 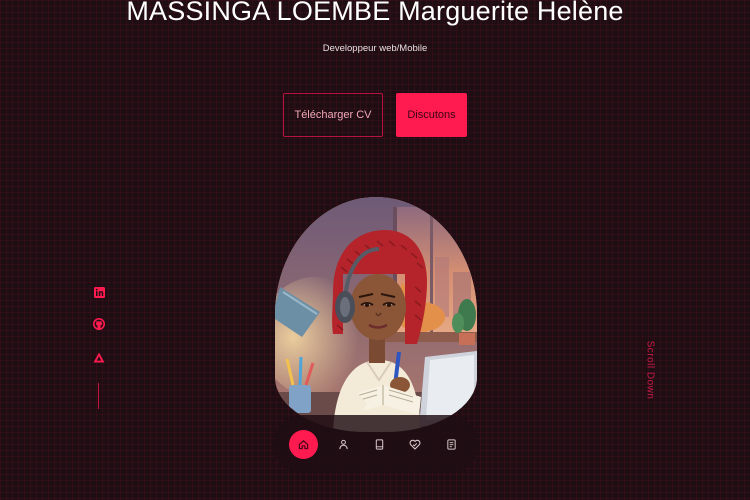 I want to click on nav-home, so click(x=303, y=444).